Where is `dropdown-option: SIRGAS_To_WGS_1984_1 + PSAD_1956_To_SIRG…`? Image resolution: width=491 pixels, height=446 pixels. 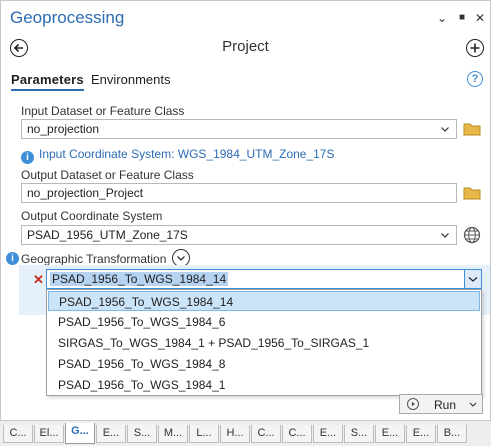
dropdown-option: SIRGAS_To_WGS_1984_1 + PSAD_1956_To_SIRG… is located at coordinates (264, 343).